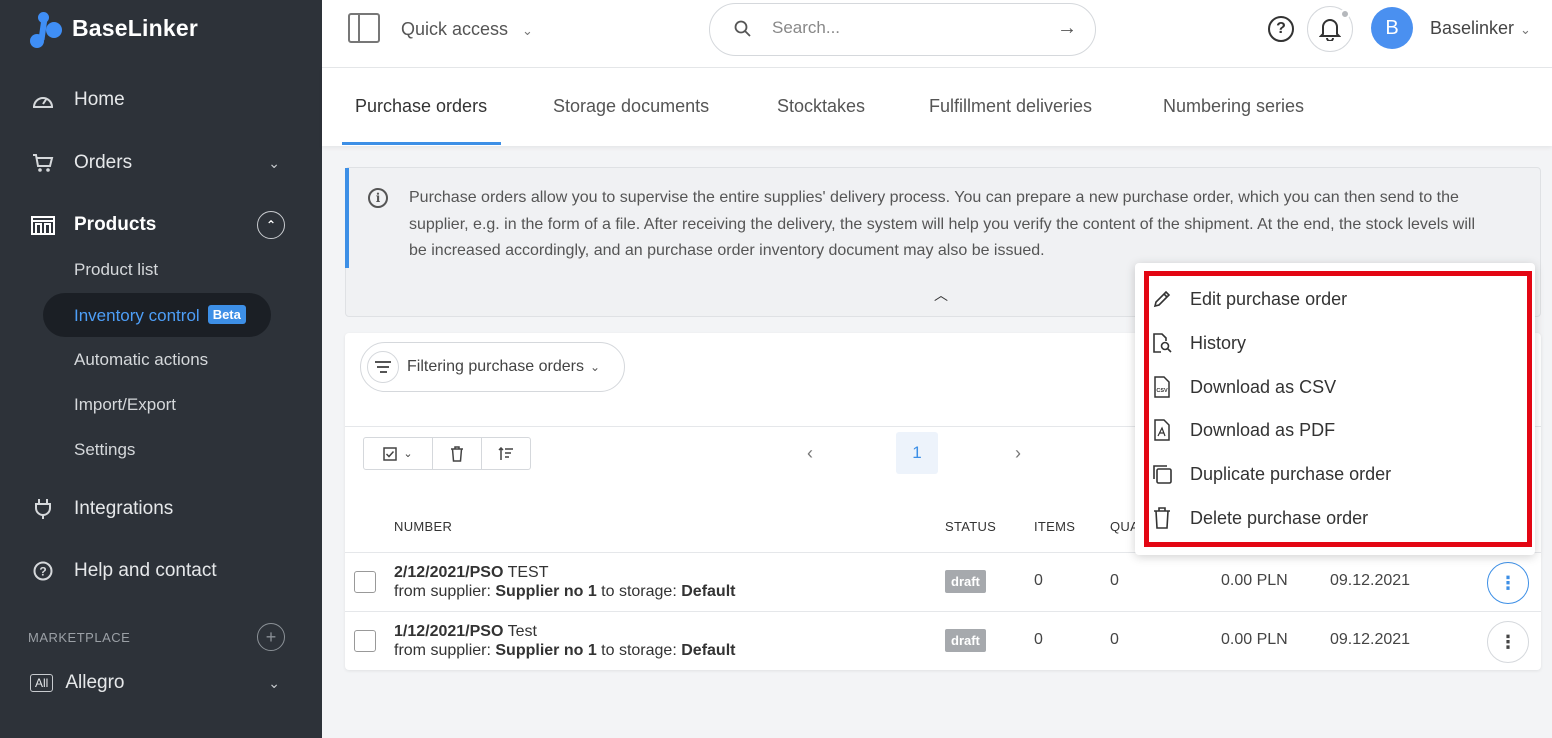  Describe the element at coordinates (1162, 299) in the screenshot. I see `pencil-icon` at that location.